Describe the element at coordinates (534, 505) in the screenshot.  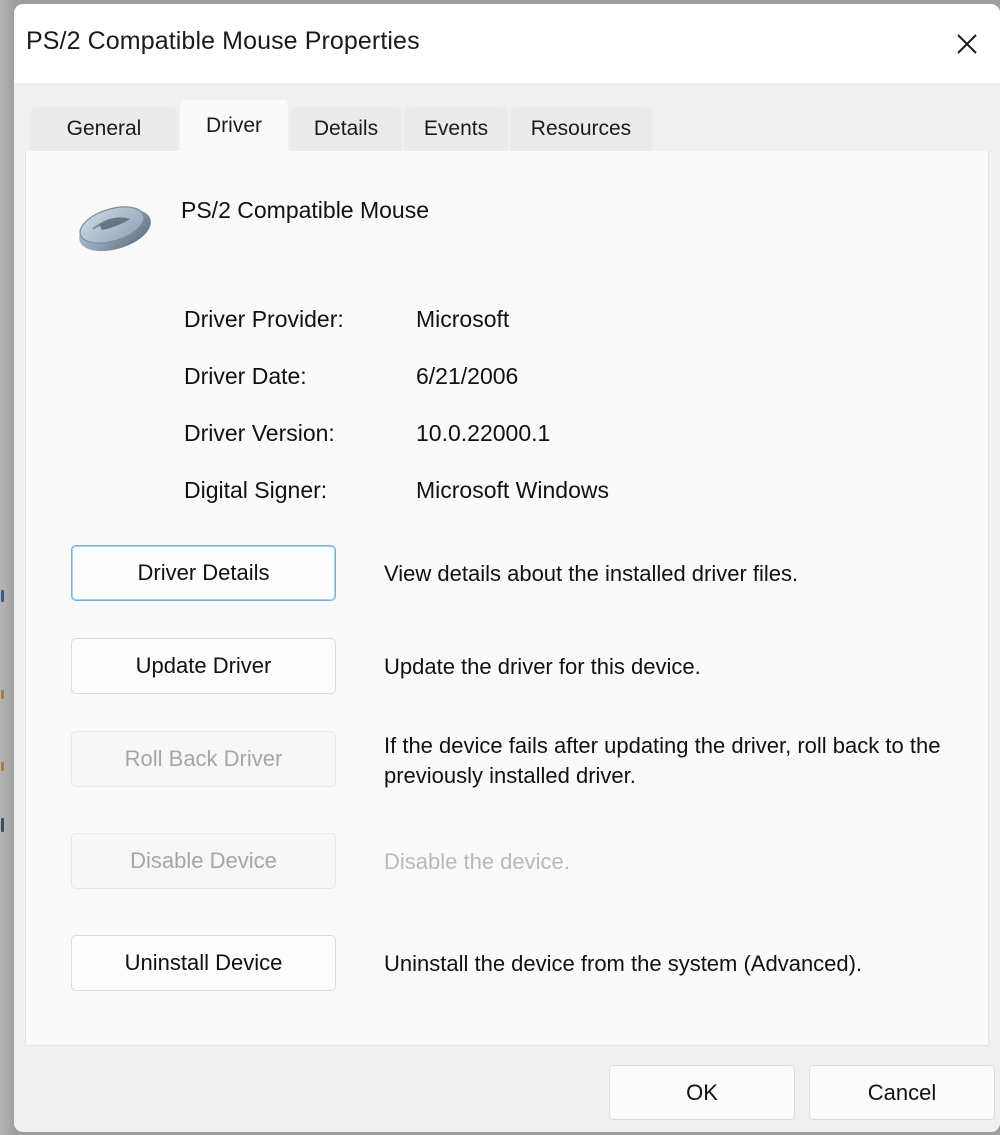
I see `driver-info-row: Digital Signer: Microsoft Windows` at that location.